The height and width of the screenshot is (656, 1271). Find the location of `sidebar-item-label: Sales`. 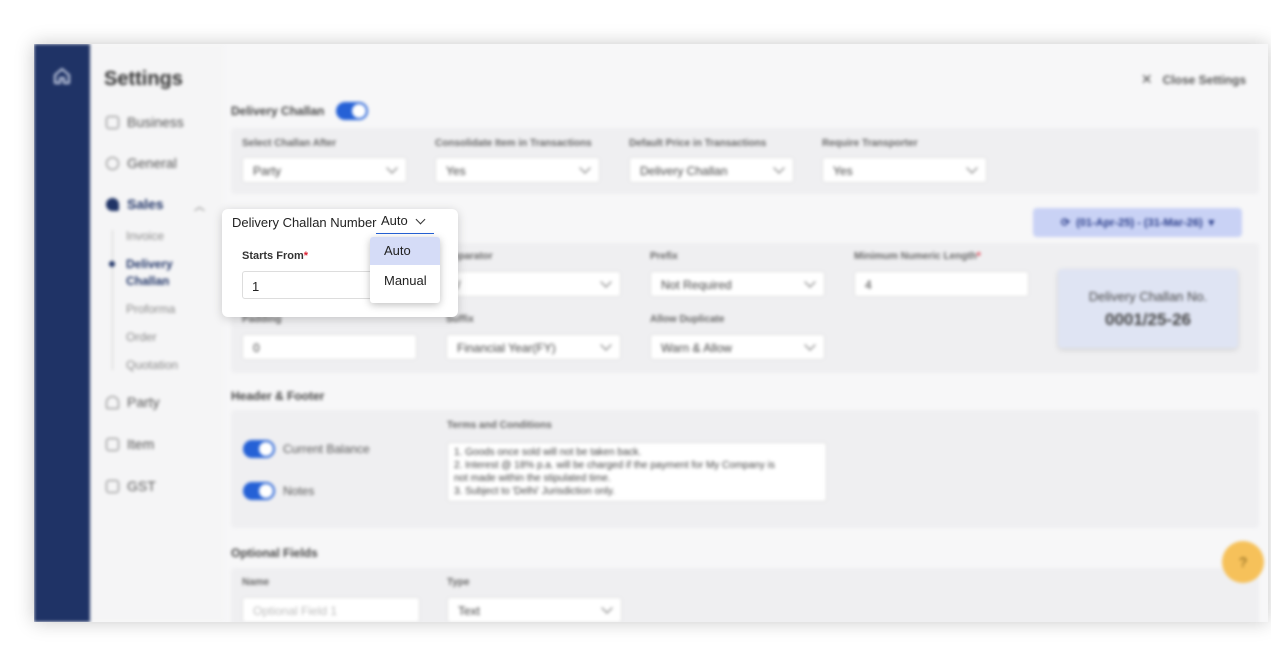

sidebar-item-label: Sales is located at coordinates (145, 204).